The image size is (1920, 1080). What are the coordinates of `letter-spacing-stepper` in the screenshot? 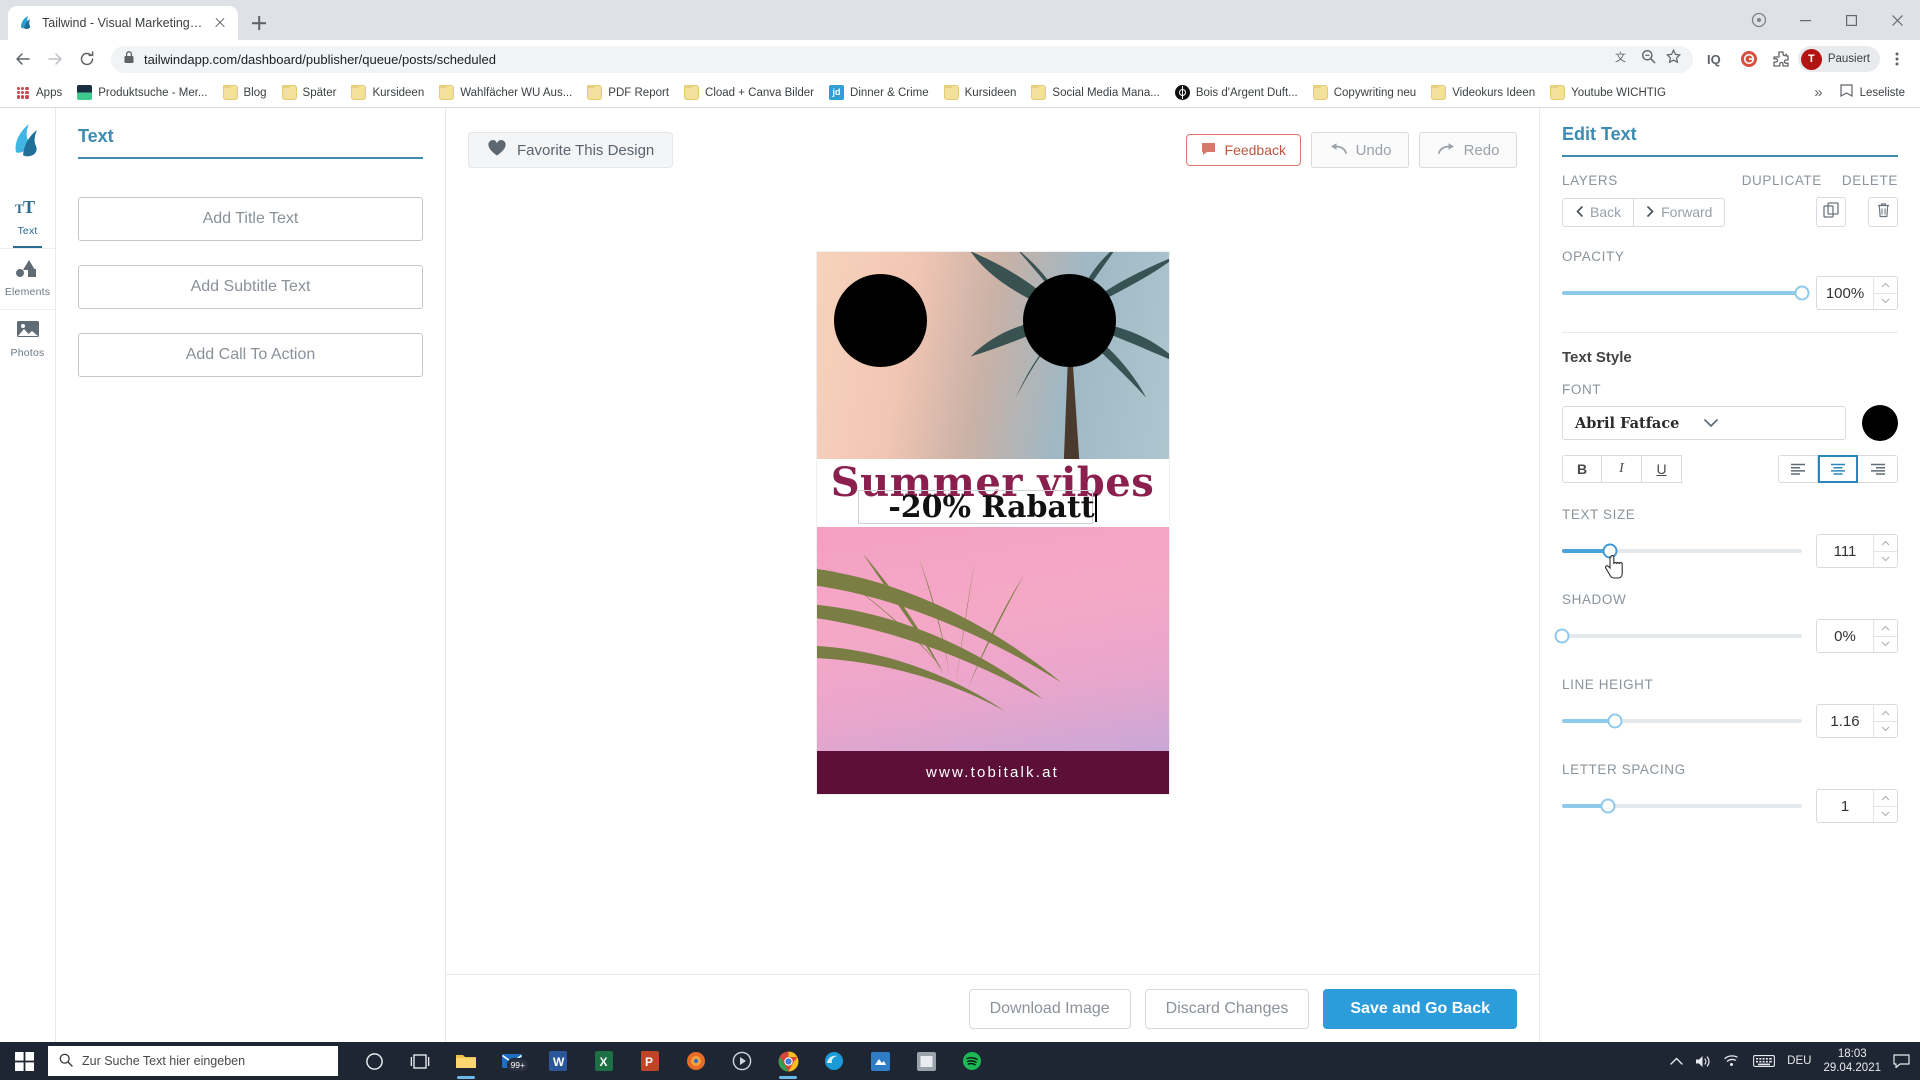 It's located at (1885, 806).